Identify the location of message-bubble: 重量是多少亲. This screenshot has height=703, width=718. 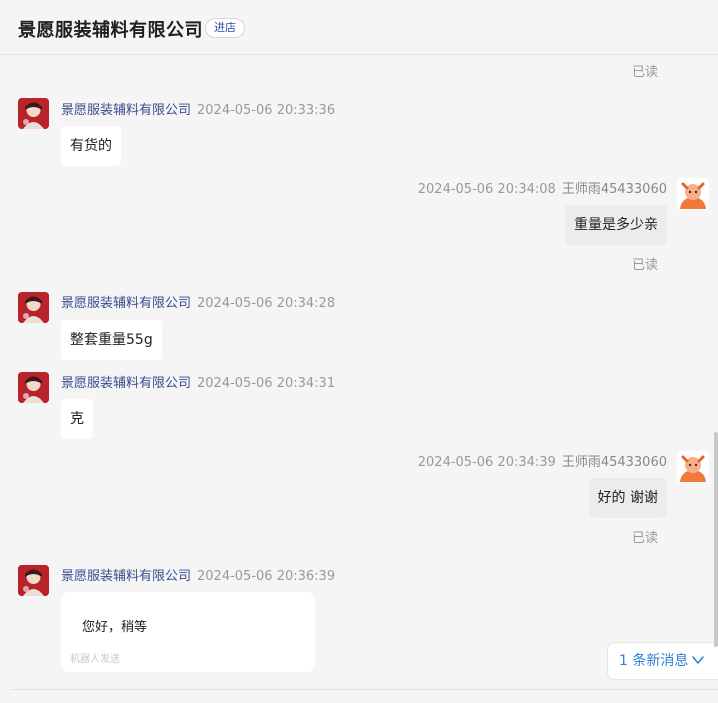
(616, 225).